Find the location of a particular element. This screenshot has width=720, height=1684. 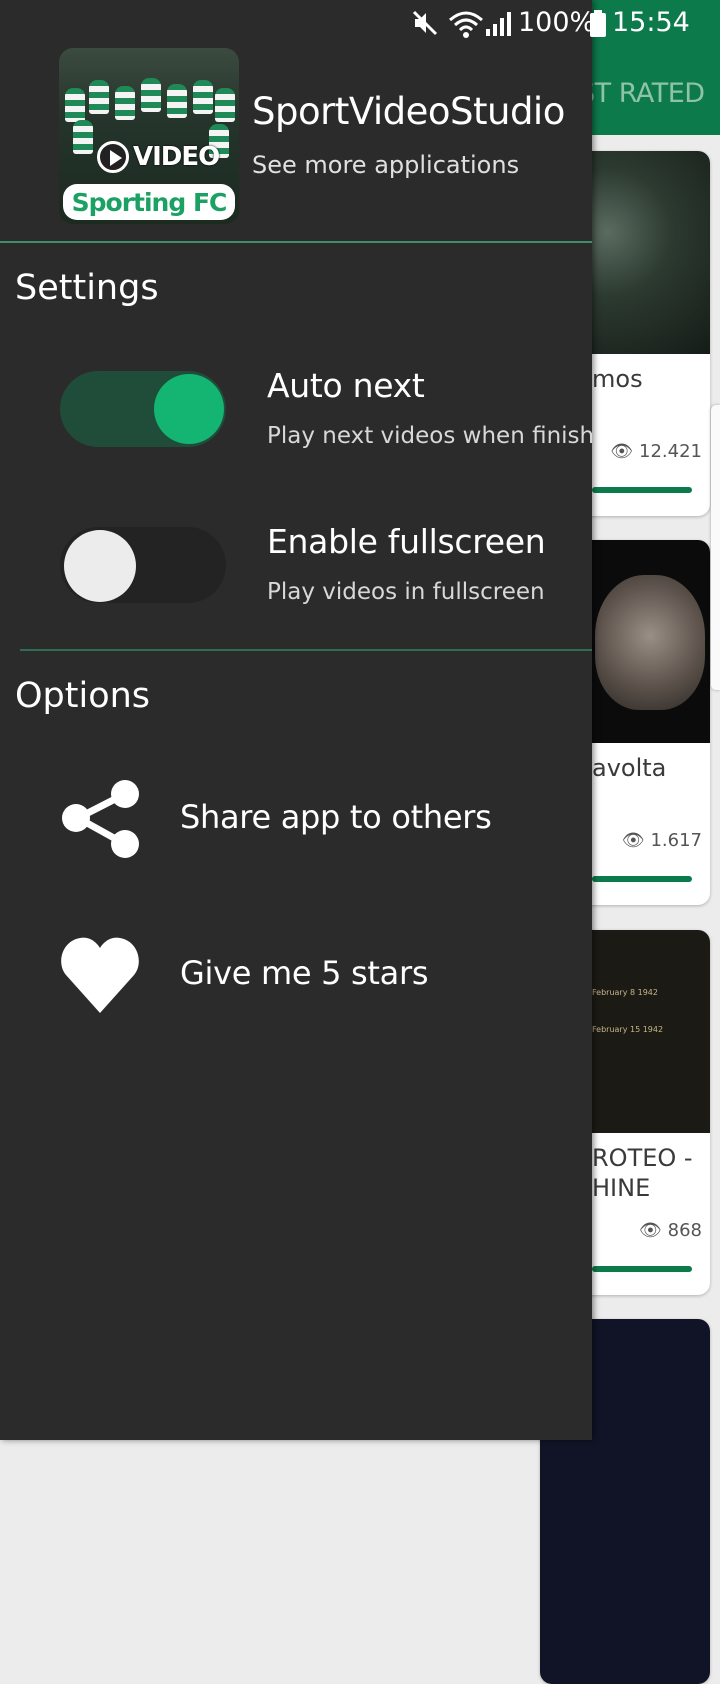

view-count-value: 868 is located at coordinates (684, 1230).